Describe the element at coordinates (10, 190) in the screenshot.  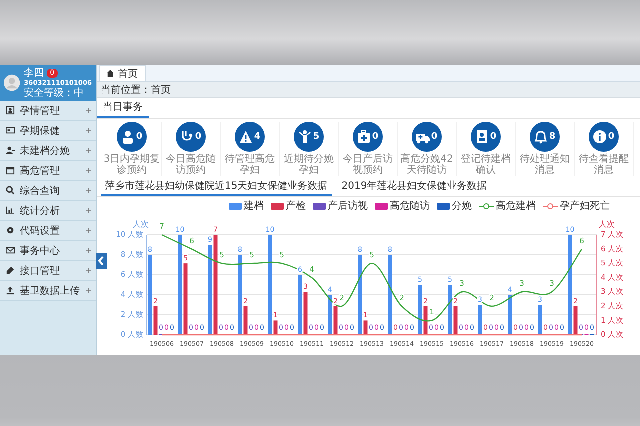
I see `search-icon` at that location.